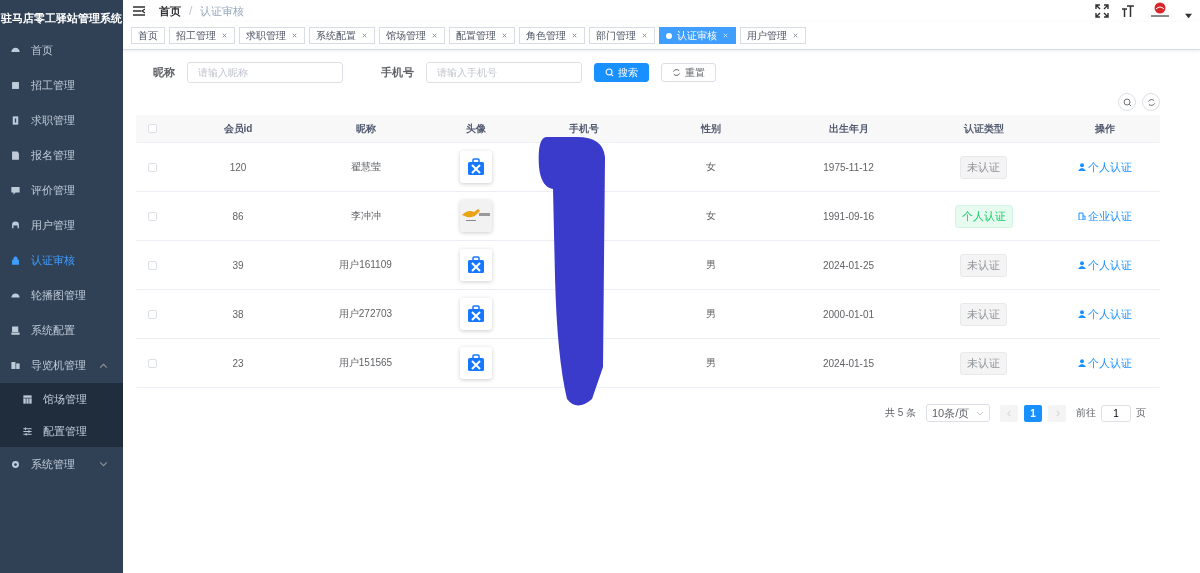  I want to click on table-cell-text: 2000-01-01, so click(848, 314).